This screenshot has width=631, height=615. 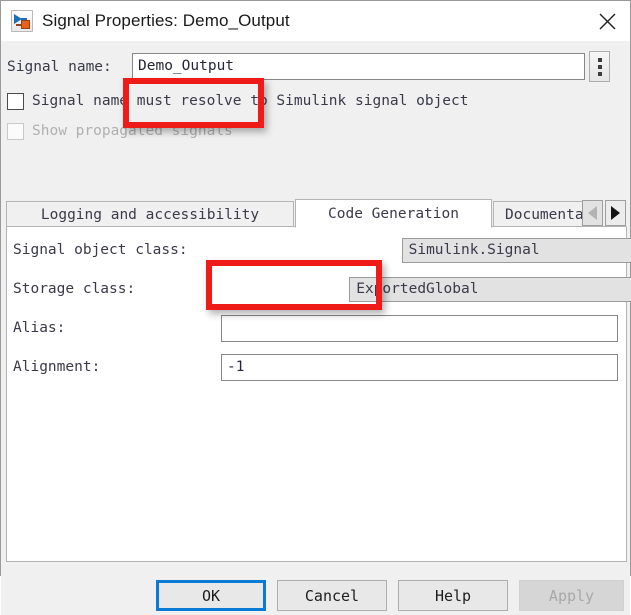 I want to click on tab-label: Logging and accessibility, so click(x=150, y=214).